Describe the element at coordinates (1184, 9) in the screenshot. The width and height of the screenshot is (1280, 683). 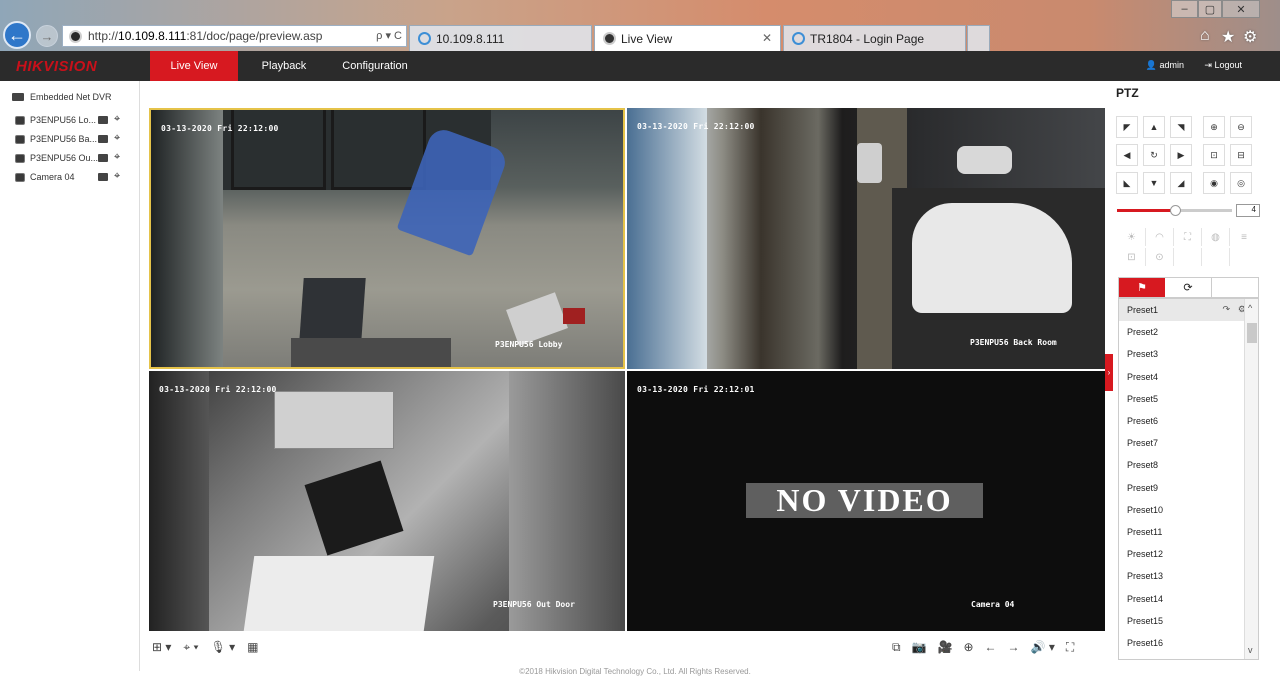
I see `minimize-button: –` at that location.